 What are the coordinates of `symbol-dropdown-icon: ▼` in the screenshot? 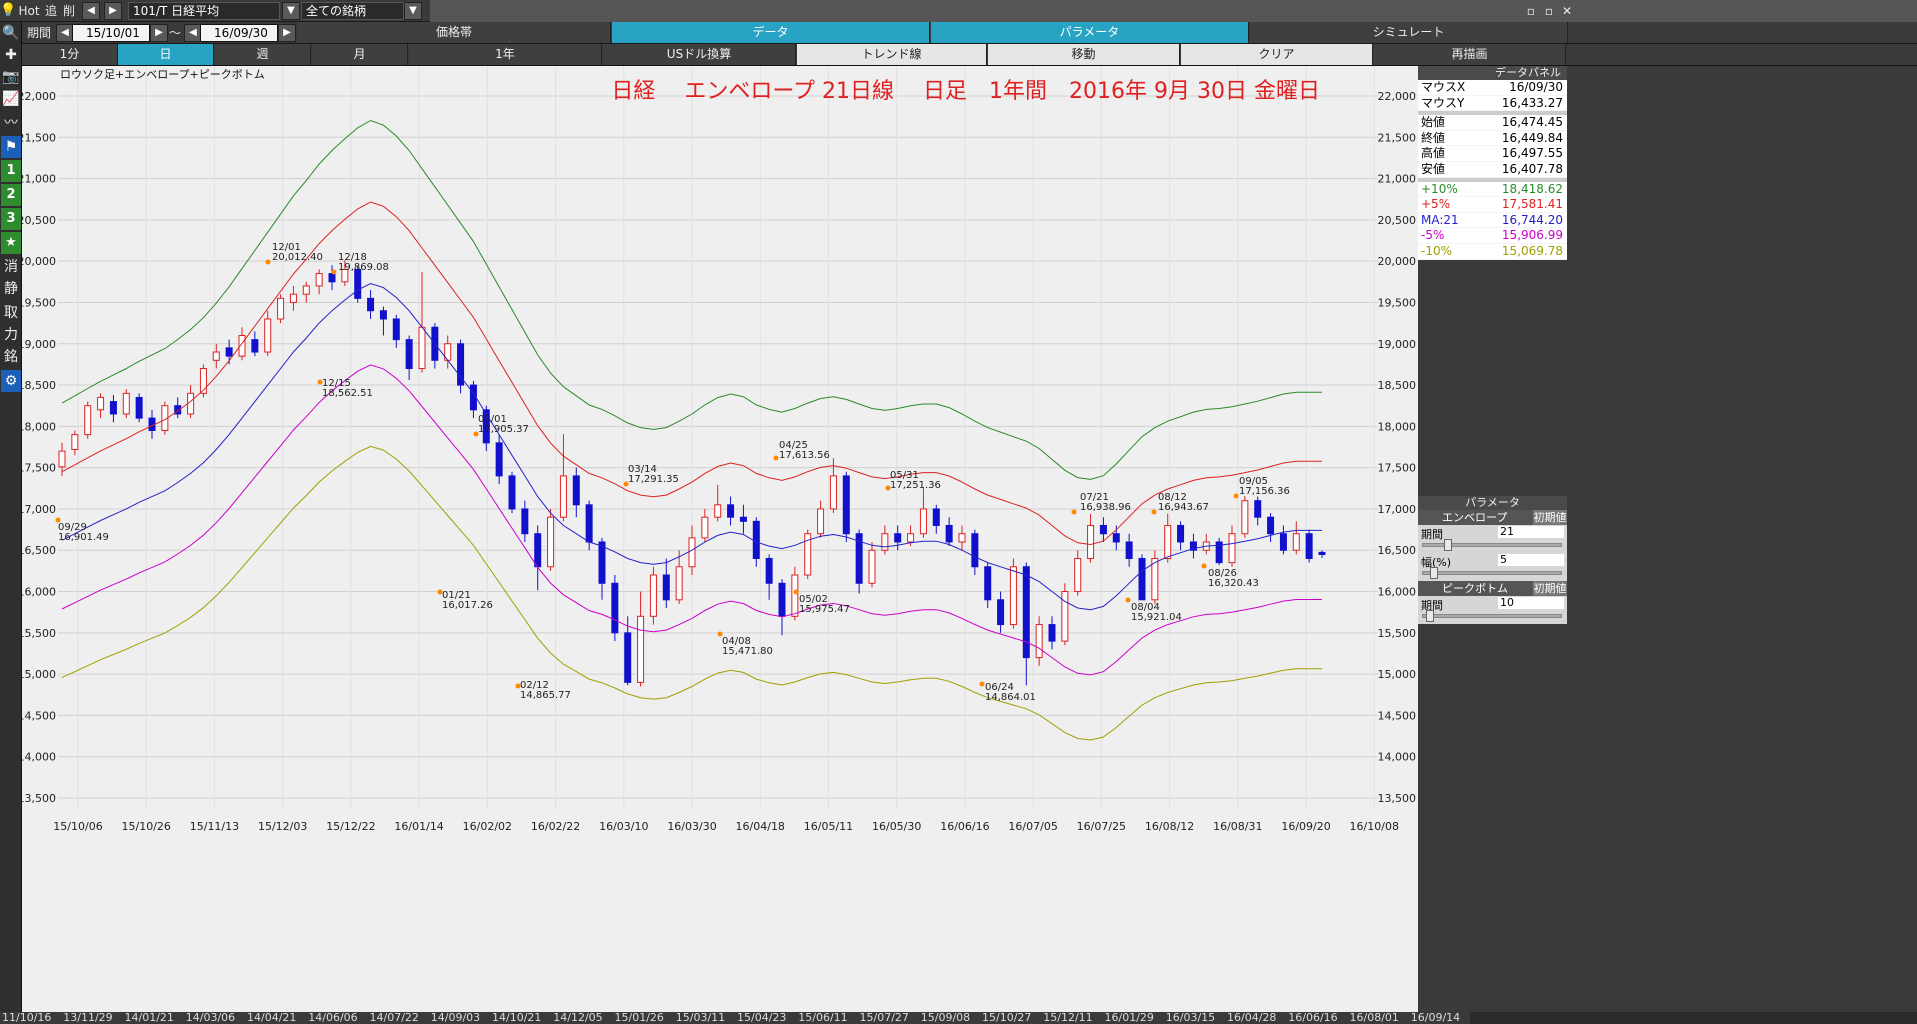 It's located at (291, 11).